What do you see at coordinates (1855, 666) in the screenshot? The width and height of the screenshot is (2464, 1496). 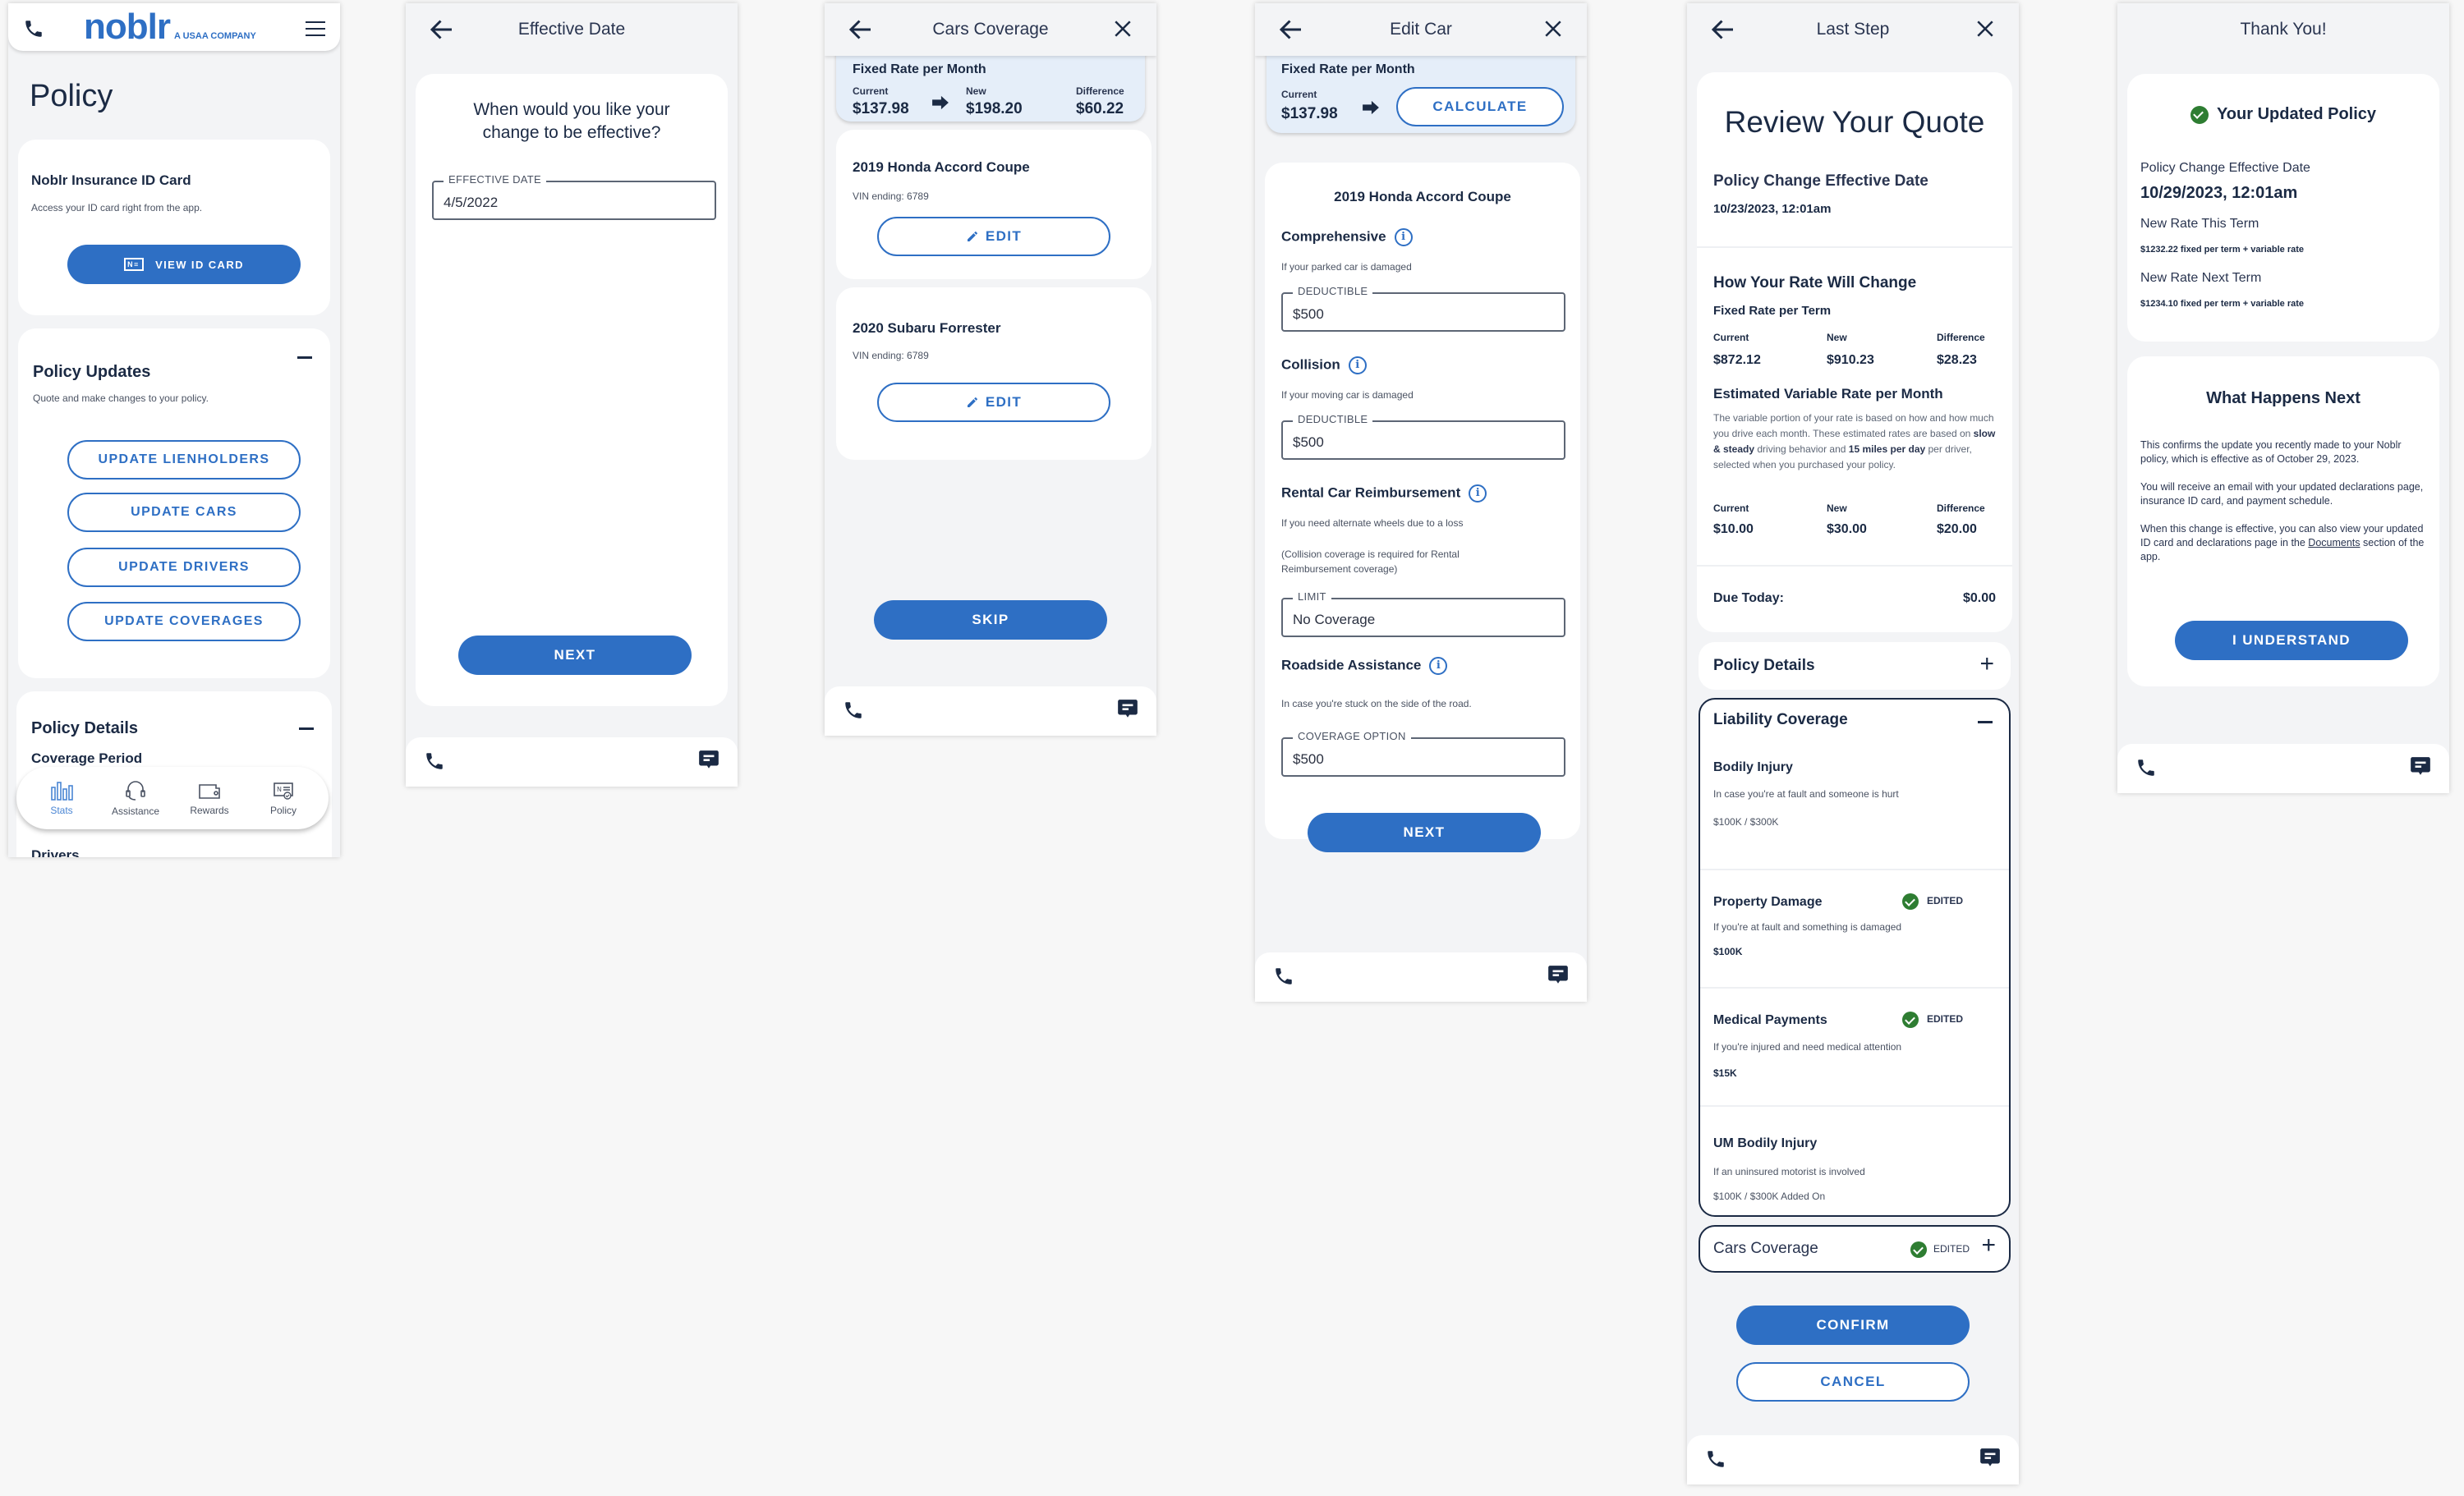 I see `policy-details-accordion: Policy Details +` at bounding box center [1855, 666].